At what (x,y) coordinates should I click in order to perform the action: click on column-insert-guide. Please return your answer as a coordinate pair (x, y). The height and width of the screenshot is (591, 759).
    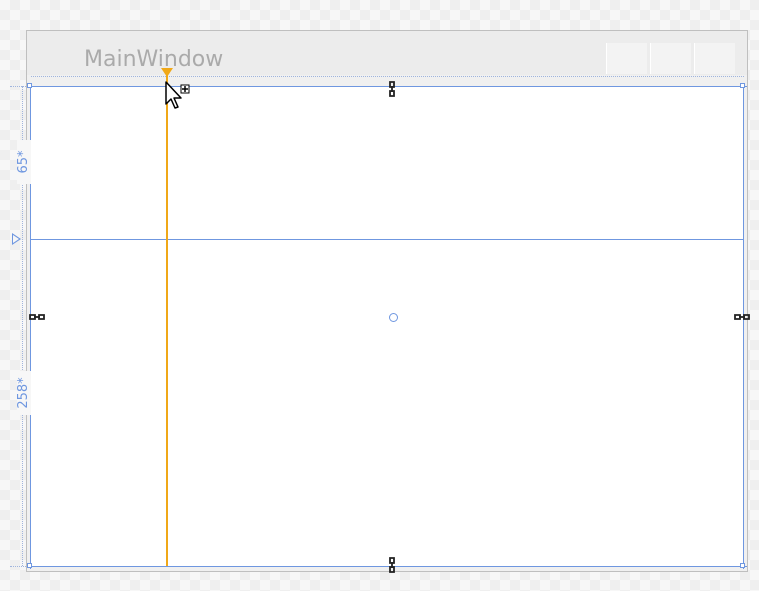
    Looking at the image, I should click on (167, 320).